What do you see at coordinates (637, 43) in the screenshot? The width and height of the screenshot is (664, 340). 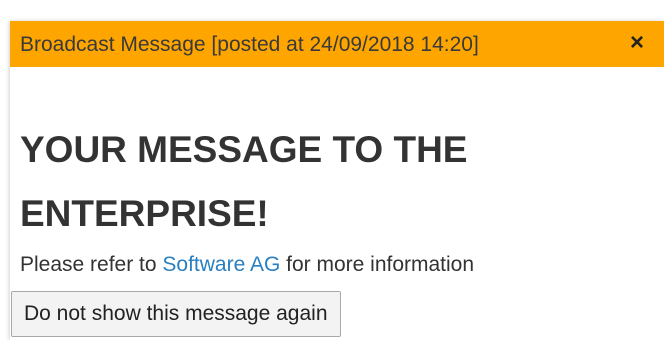 I see `close-icon: ×` at bounding box center [637, 43].